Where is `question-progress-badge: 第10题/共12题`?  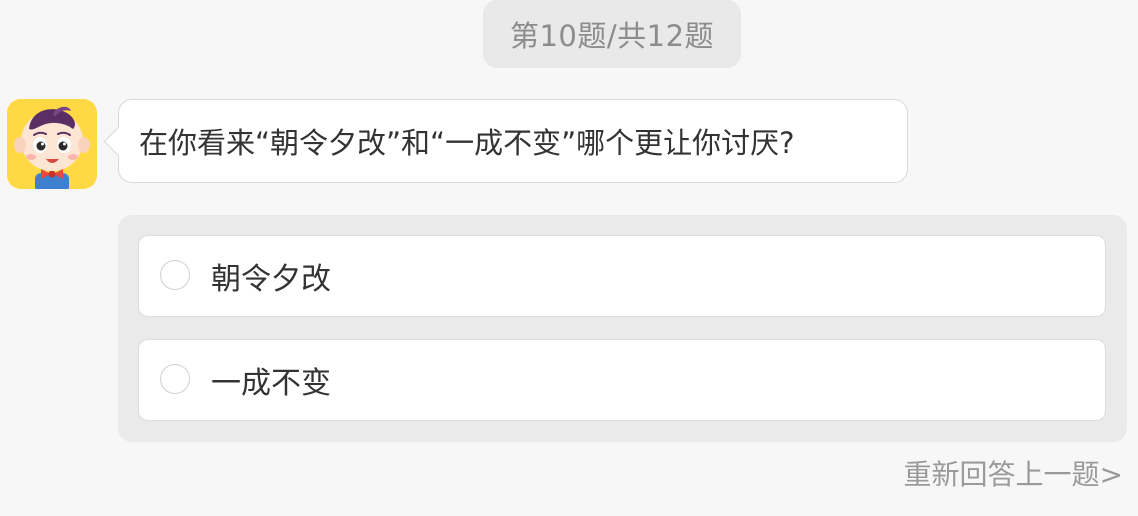
question-progress-badge: 第10题/共12题 is located at coordinates (612, 34).